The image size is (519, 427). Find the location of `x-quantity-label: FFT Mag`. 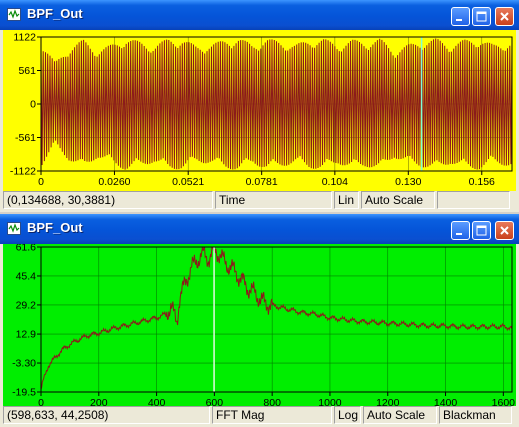

x-quantity-label: FFT Mag is located at coordinates (272, 415).